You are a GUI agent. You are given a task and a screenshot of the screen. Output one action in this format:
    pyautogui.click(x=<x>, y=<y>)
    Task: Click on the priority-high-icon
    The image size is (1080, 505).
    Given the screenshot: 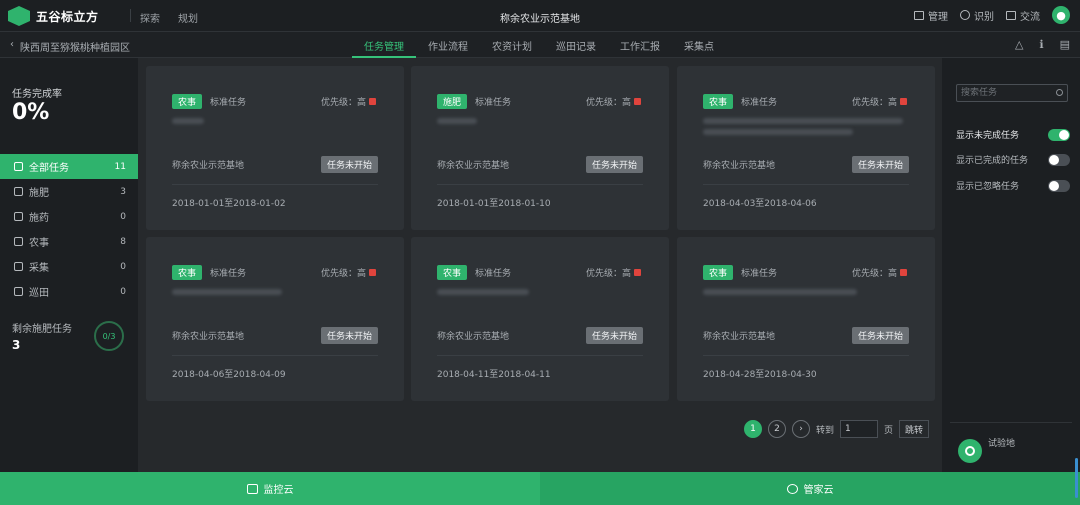 What is the action you would take?
    pyautogui.click(x=903, y=101)
    